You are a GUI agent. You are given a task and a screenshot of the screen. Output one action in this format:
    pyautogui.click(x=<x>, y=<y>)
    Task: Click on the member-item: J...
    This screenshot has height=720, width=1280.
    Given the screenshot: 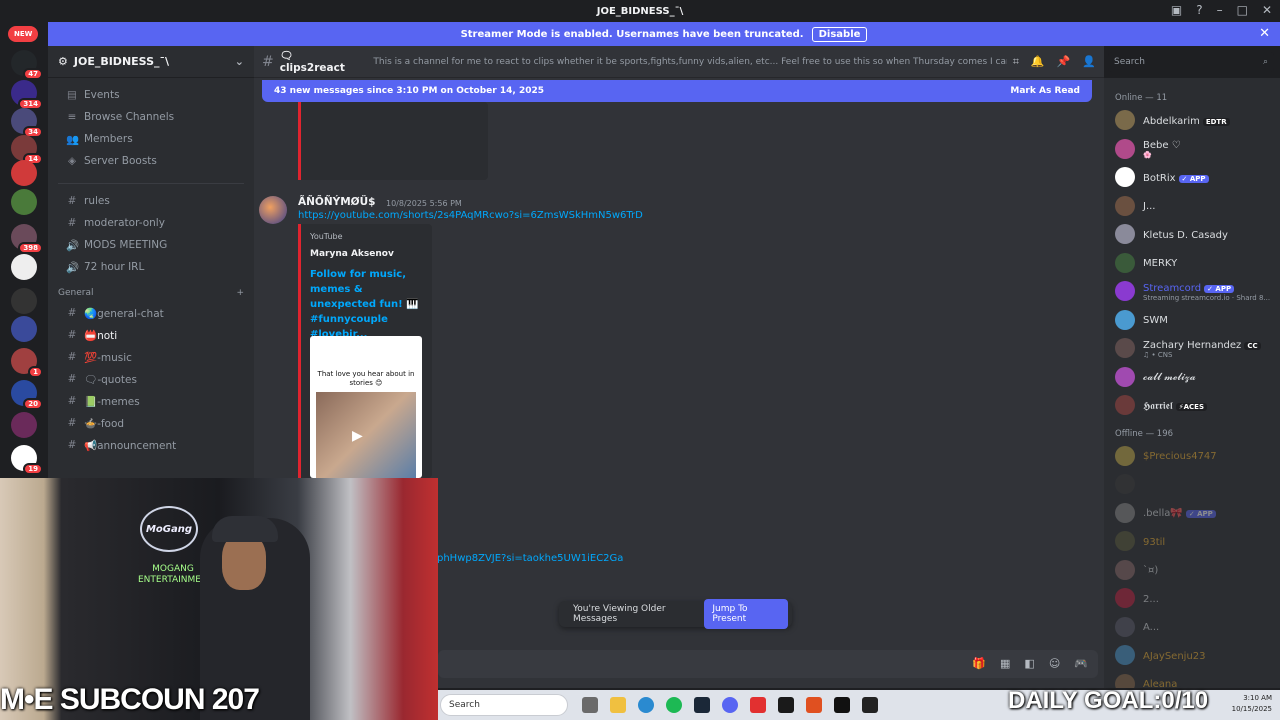 What is the action you would take?
    pyautogui.click(x=1192, y=206)
    